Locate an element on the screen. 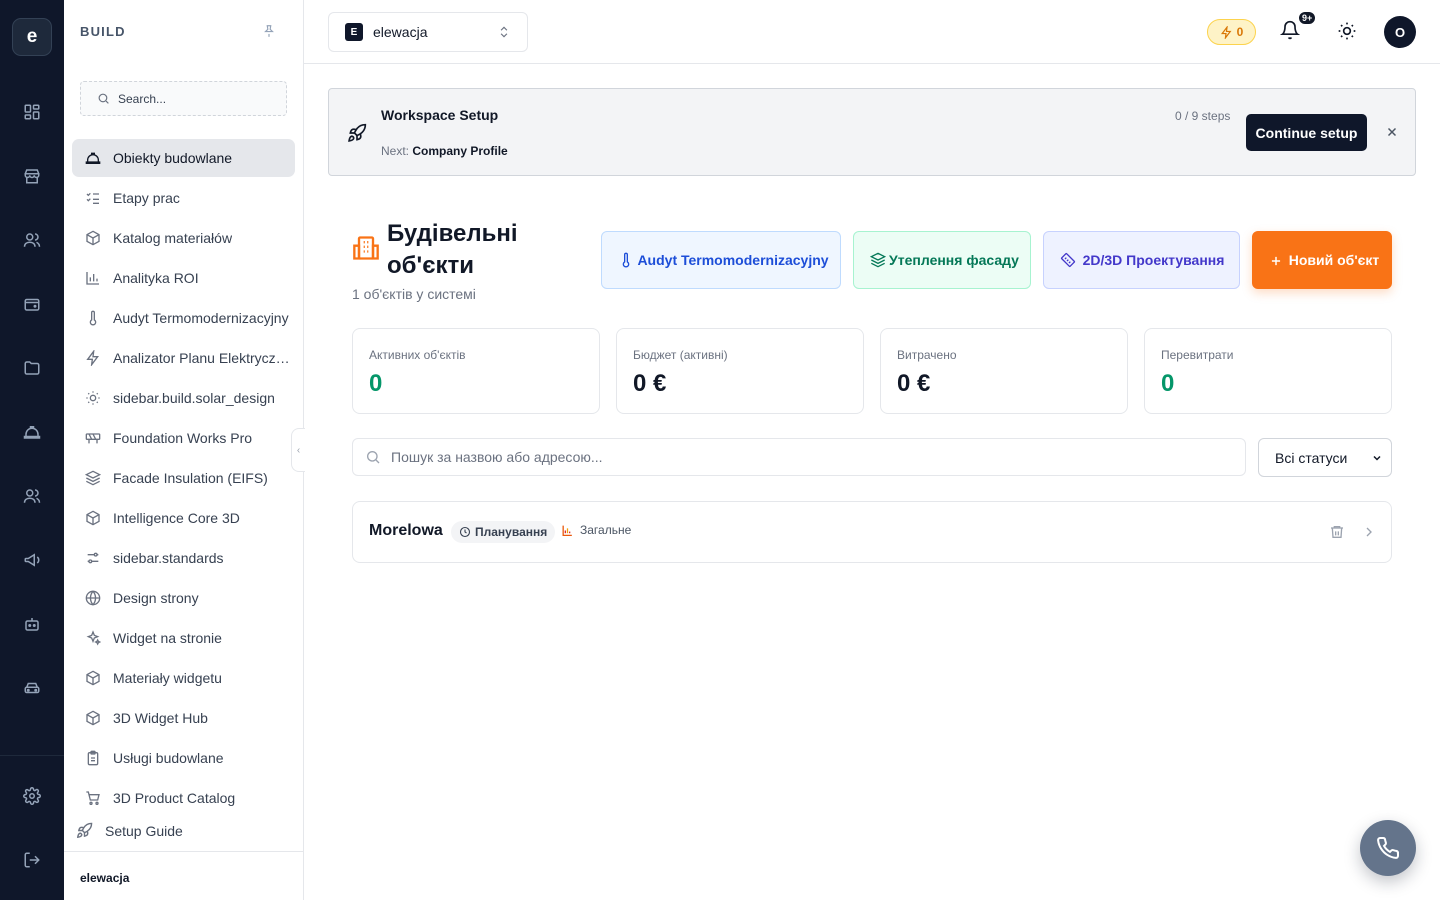 This screenshot has width=1440, height=900. store-icon is located at coordinates (32, 176).